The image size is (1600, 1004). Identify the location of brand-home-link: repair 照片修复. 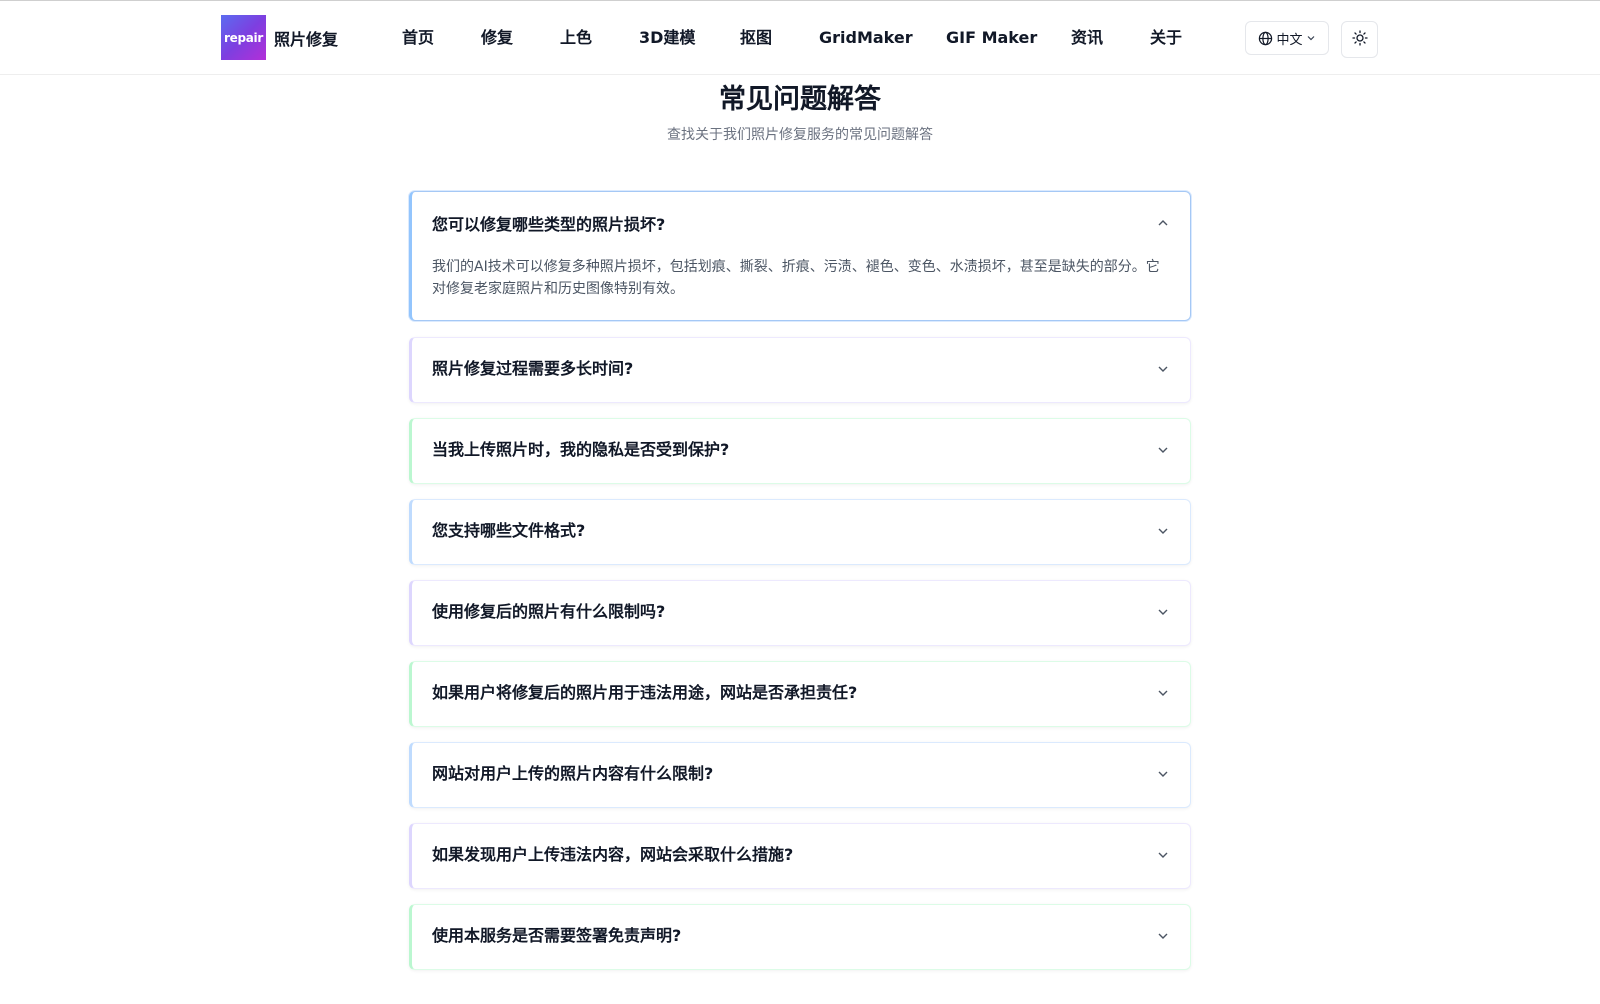
(279, 37).